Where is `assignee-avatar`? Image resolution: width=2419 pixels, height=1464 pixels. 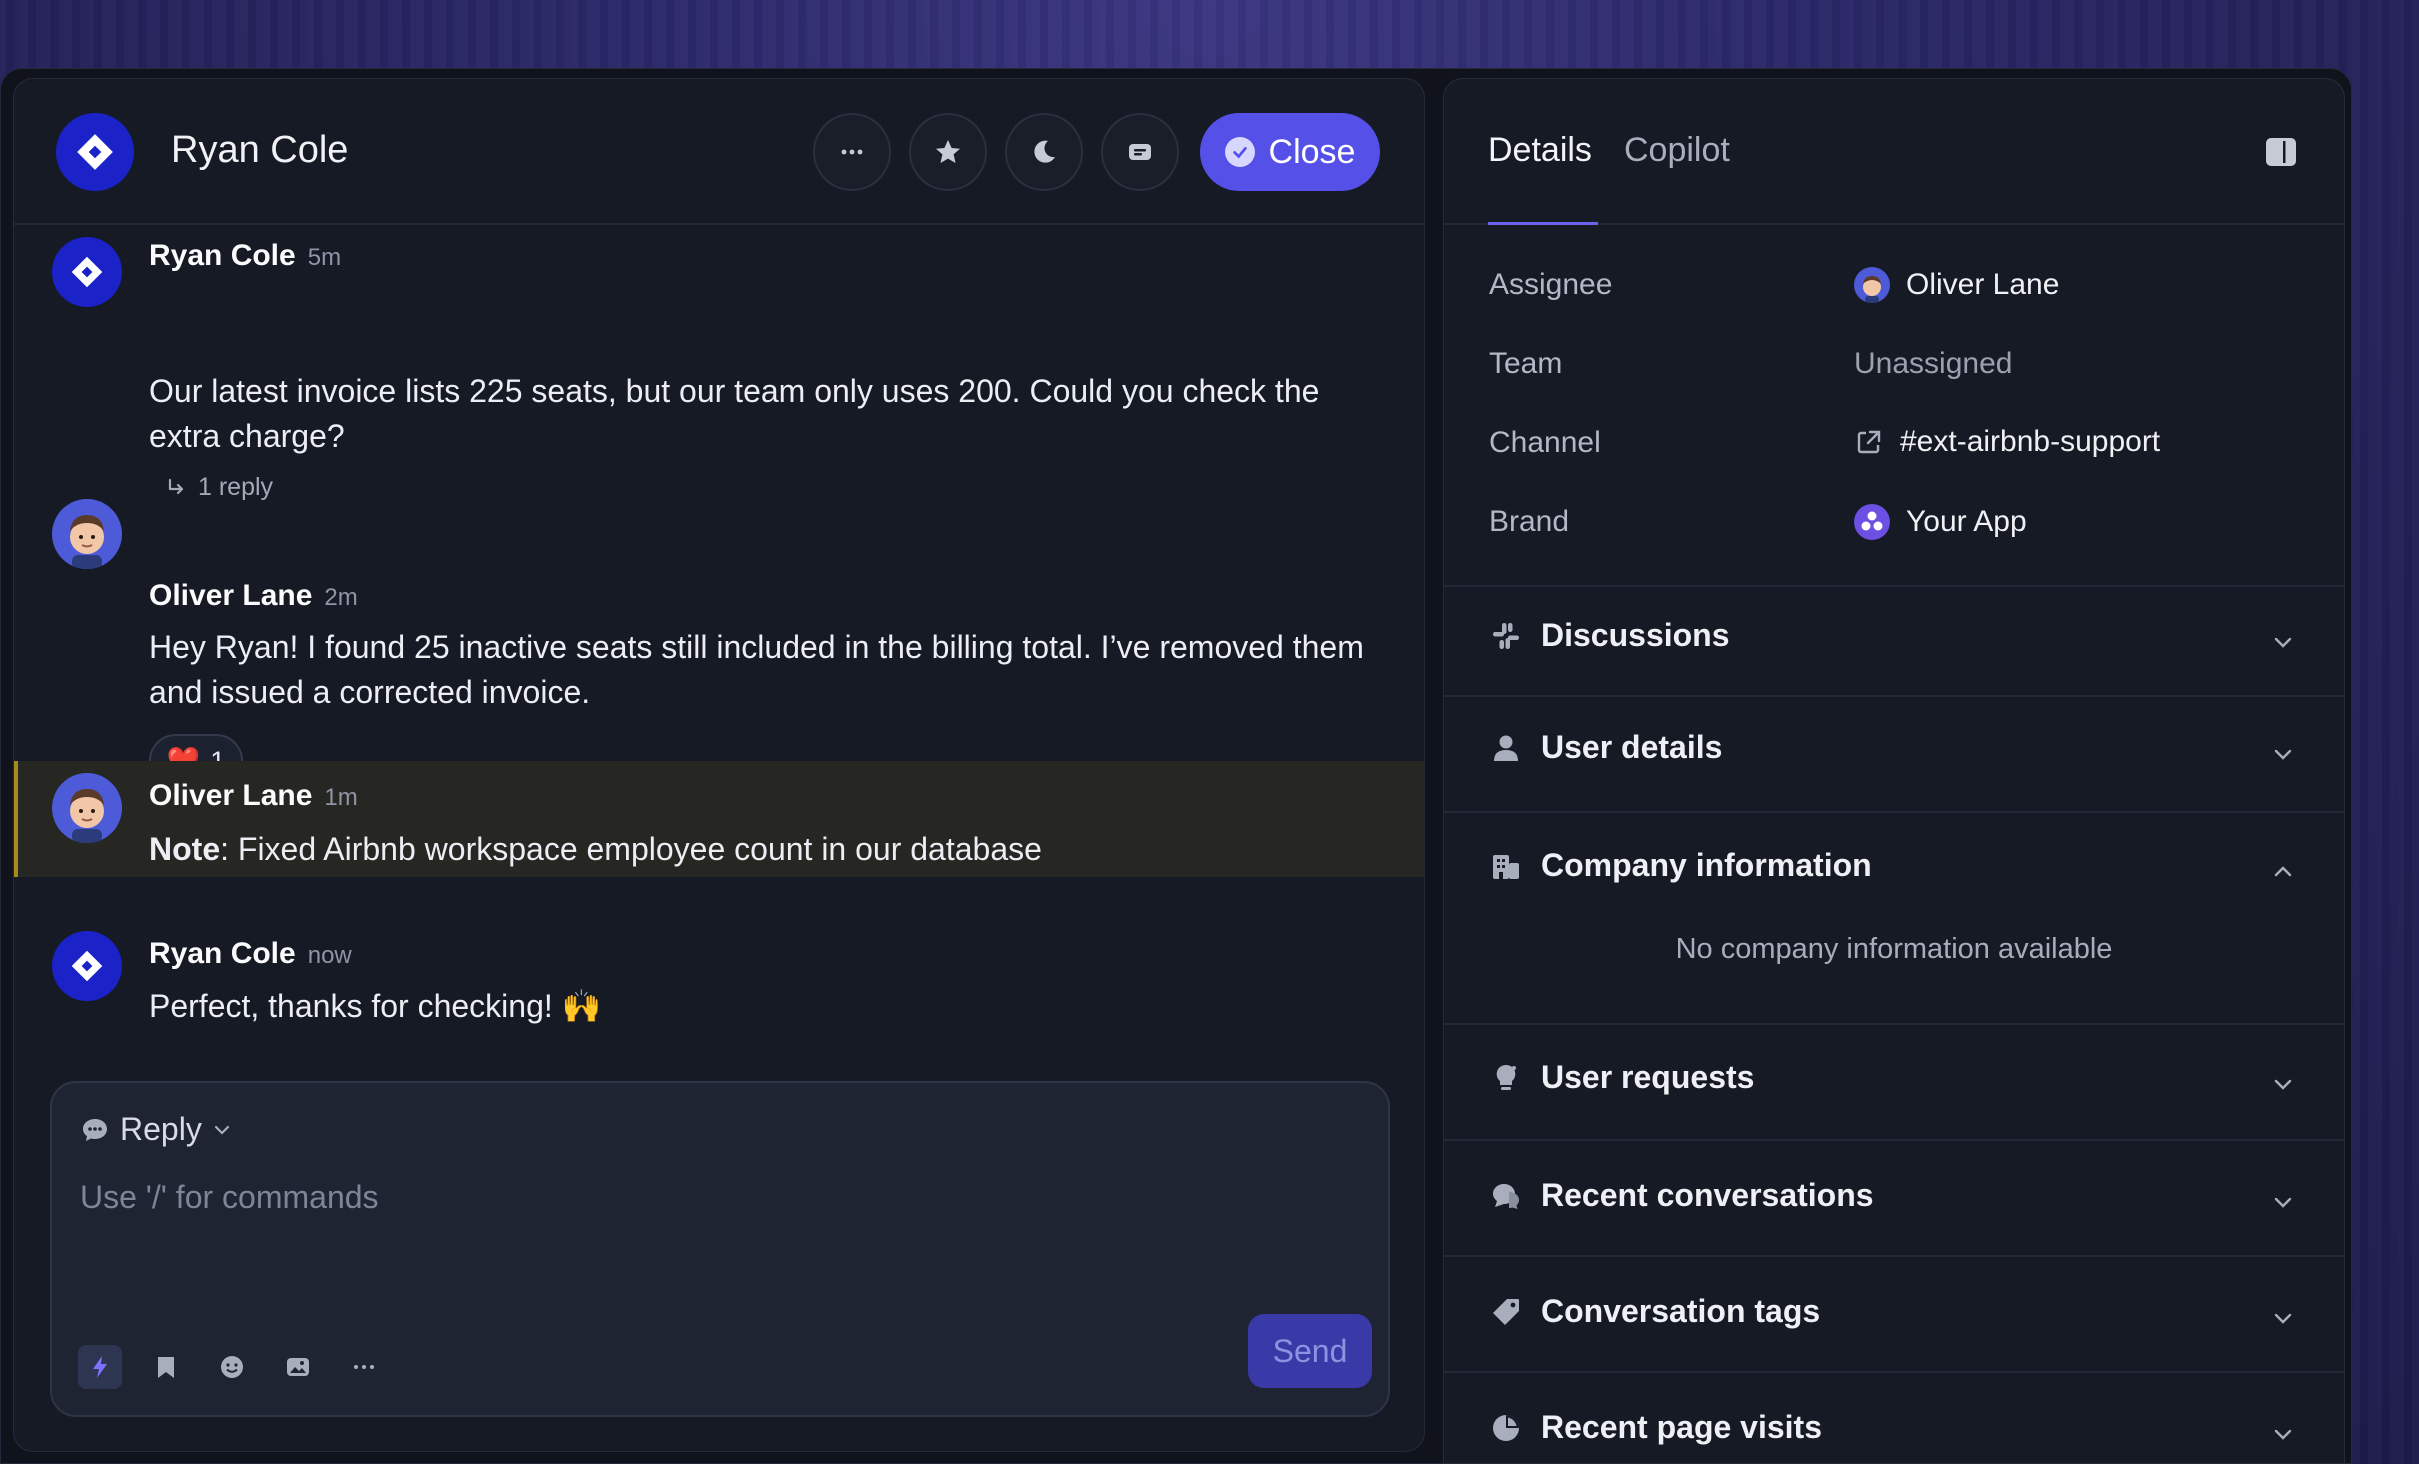
assignee-avatar is located at coordinates (1872, 285).